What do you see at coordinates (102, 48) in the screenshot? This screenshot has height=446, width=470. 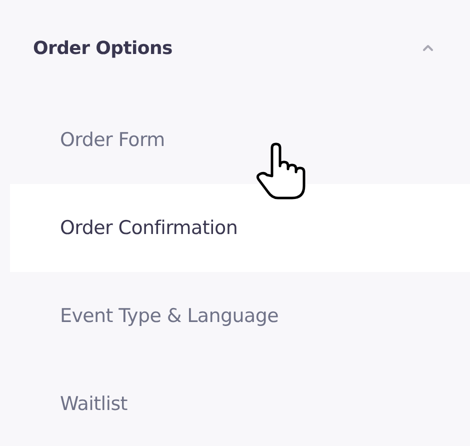 I see `section-title: Order Options` at bounding box center [102, 48].